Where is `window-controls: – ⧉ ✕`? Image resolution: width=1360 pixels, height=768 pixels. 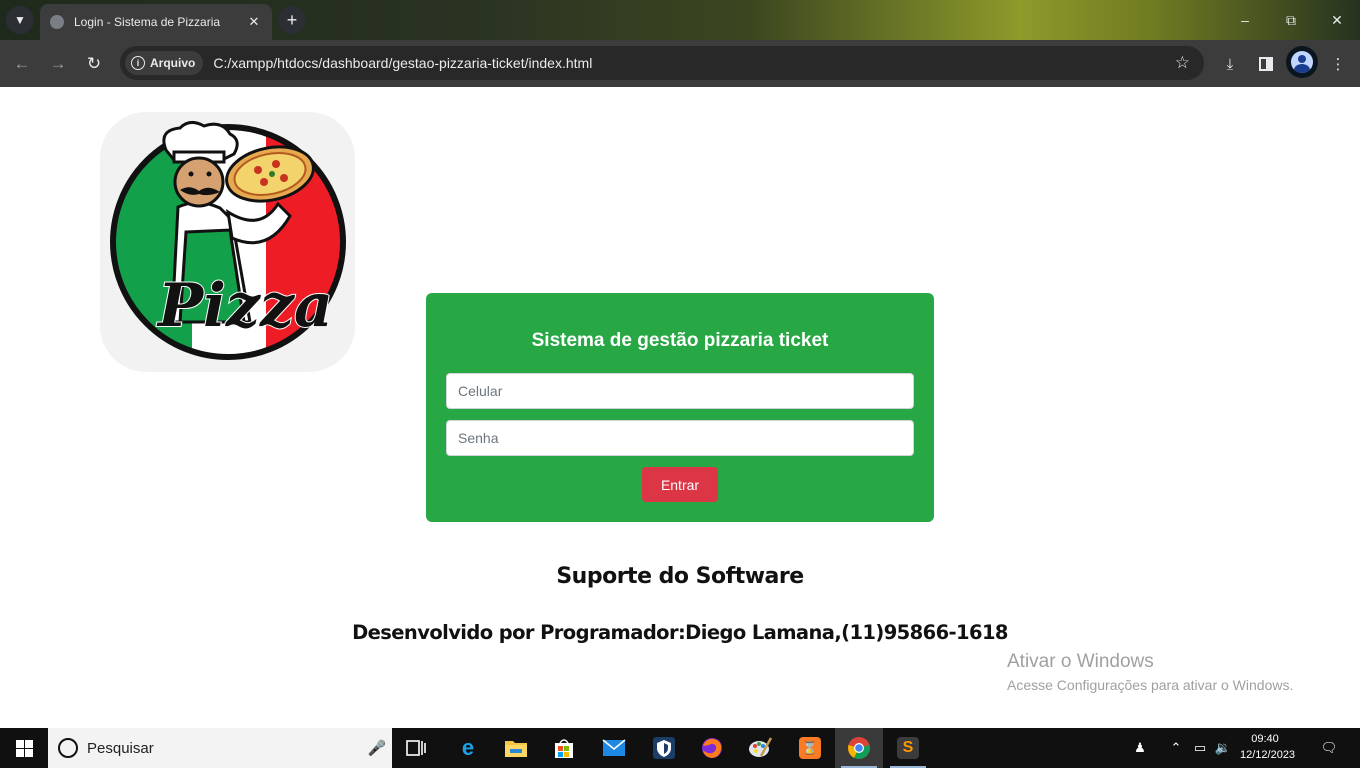
window-controls: – ⧉ ✕ is located at coordinates (1291, 20).